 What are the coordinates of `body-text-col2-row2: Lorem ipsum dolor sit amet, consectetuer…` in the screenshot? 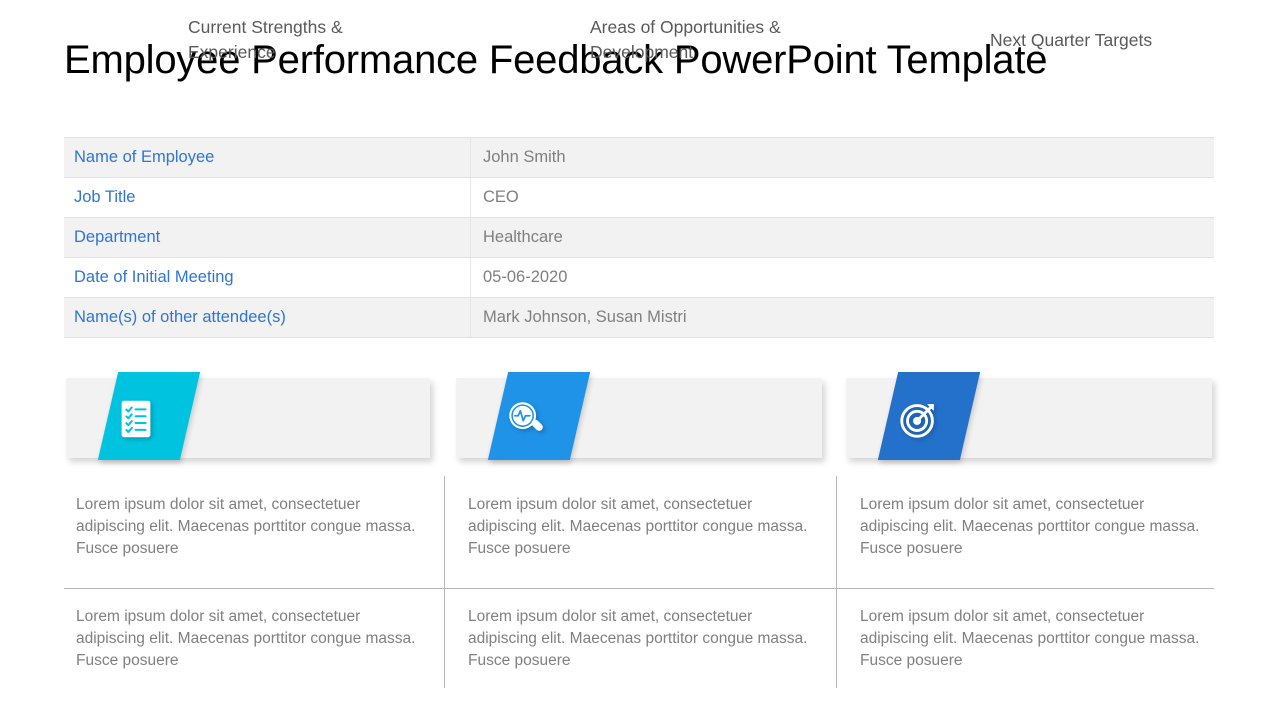 It's located at (638, 638).